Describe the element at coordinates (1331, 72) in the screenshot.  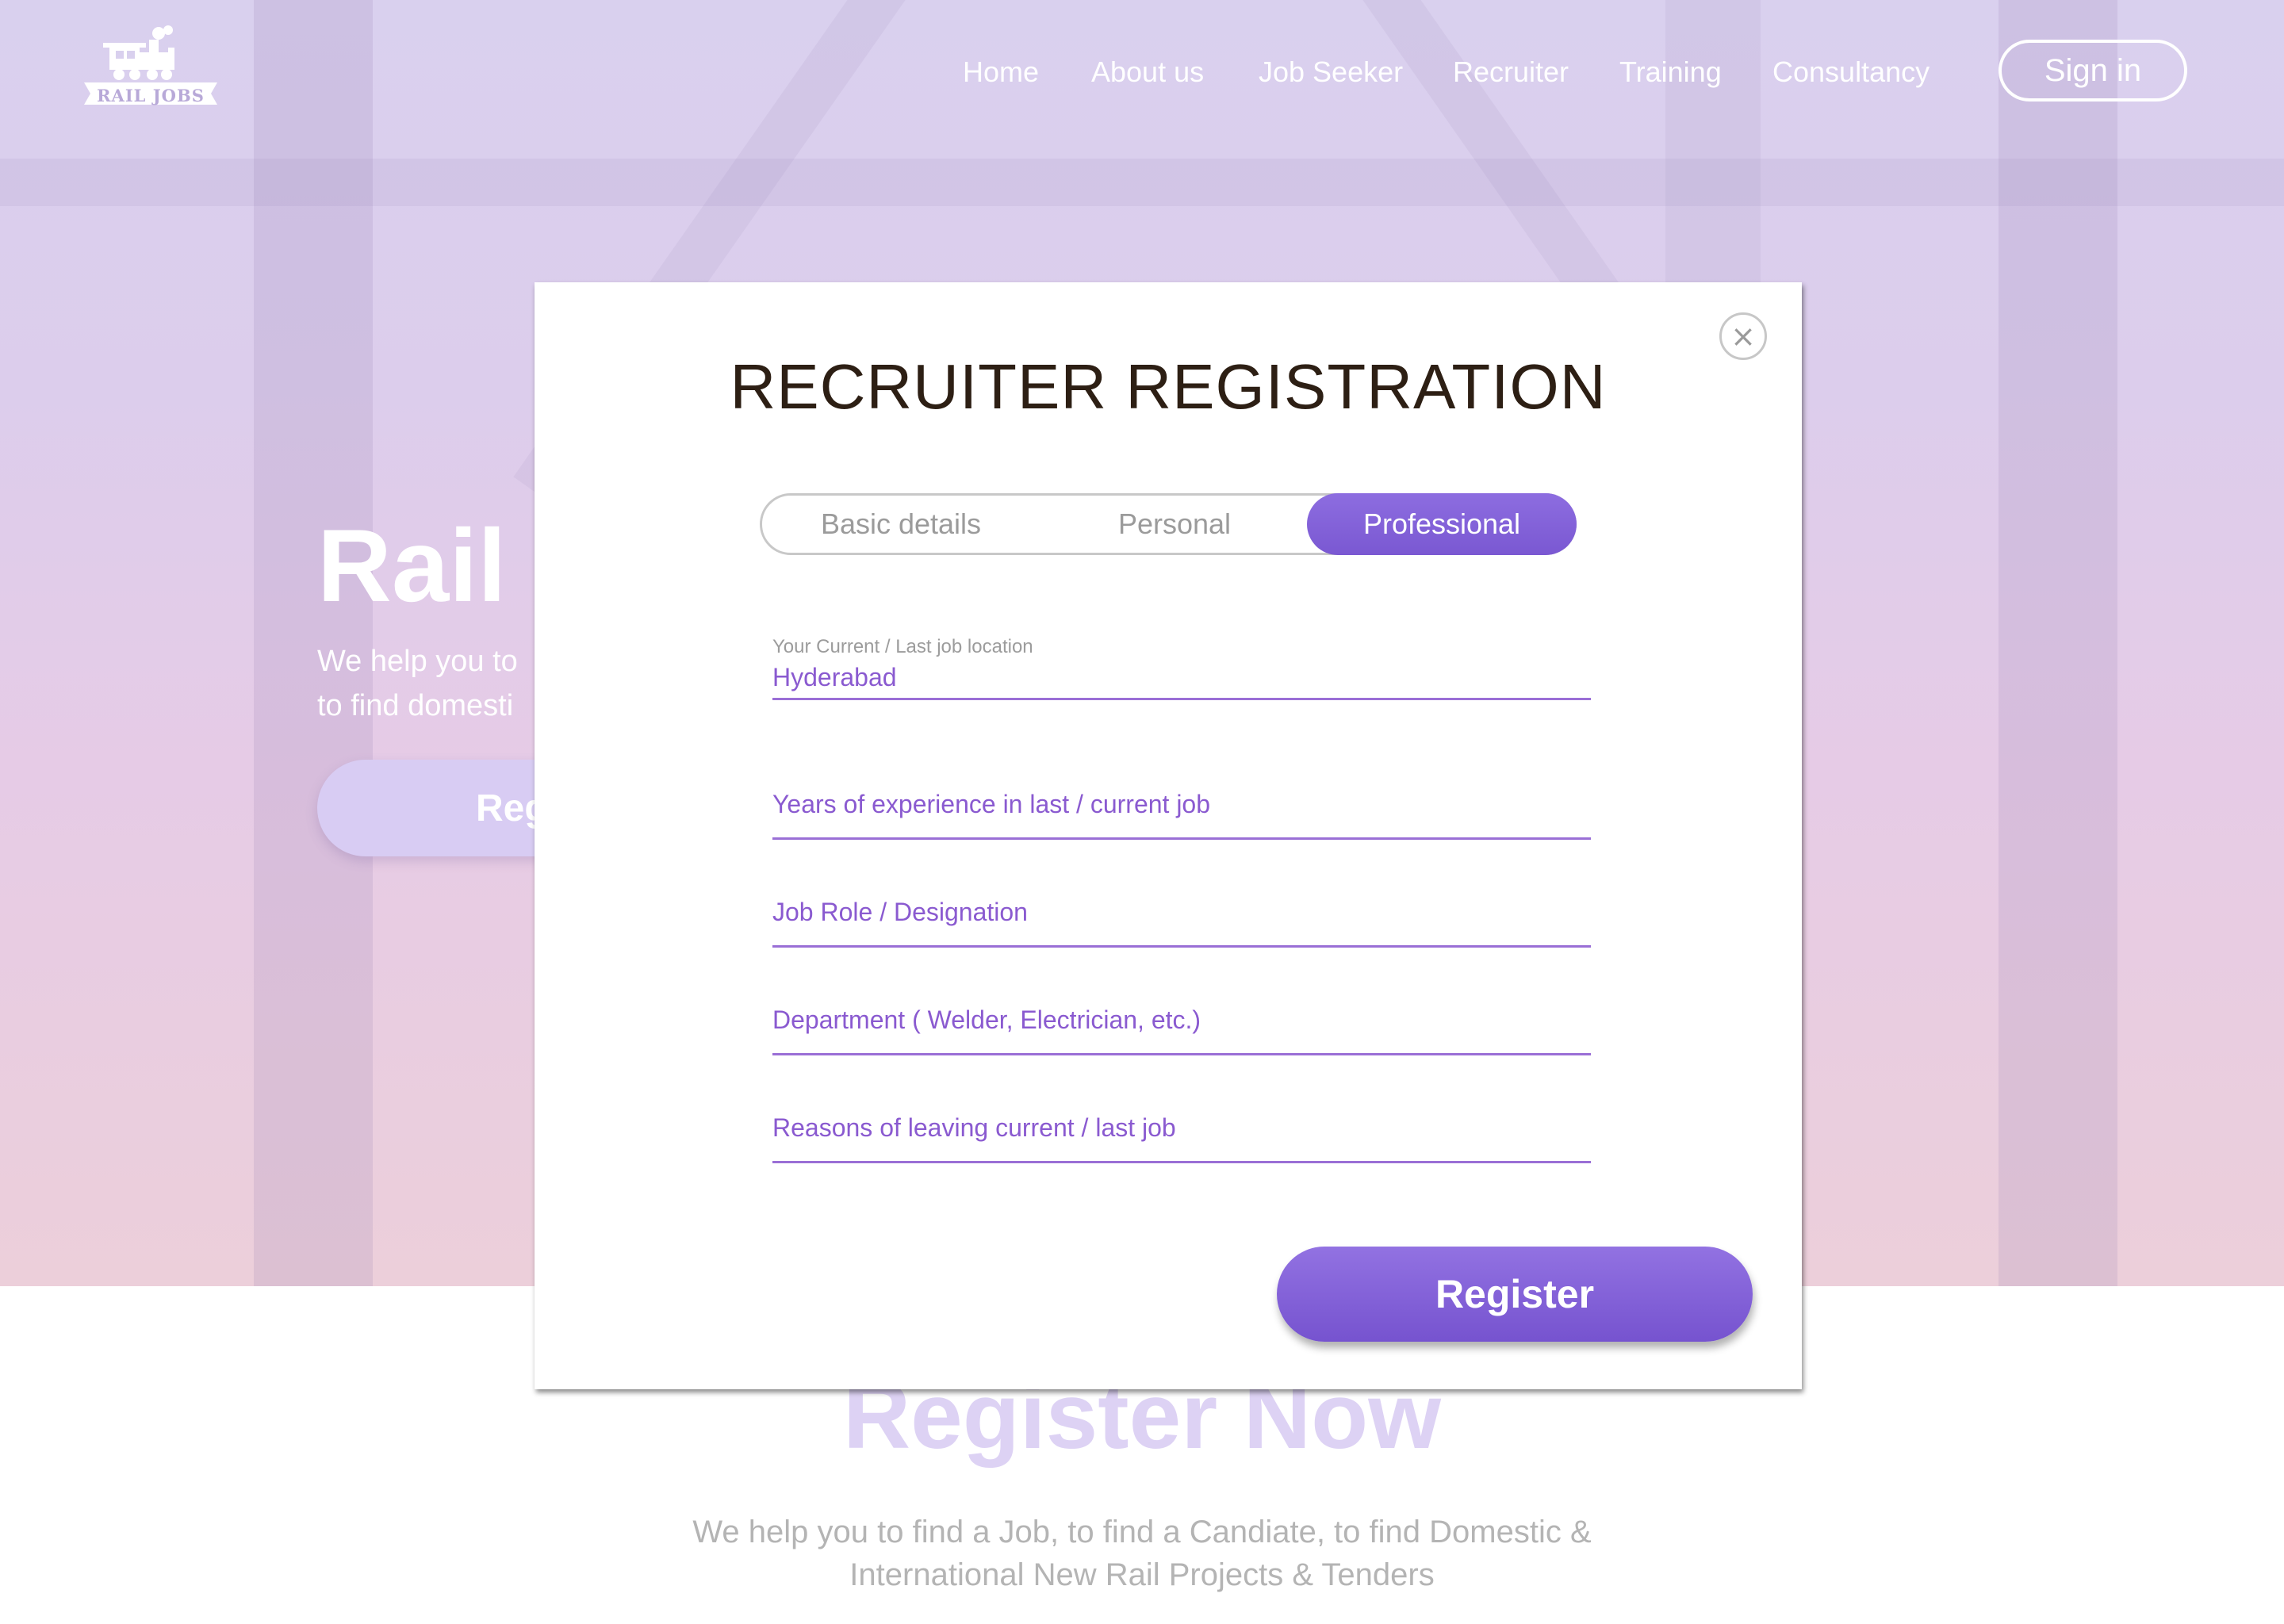
I see `nav-job-seeker: Job Seeker` at that location.